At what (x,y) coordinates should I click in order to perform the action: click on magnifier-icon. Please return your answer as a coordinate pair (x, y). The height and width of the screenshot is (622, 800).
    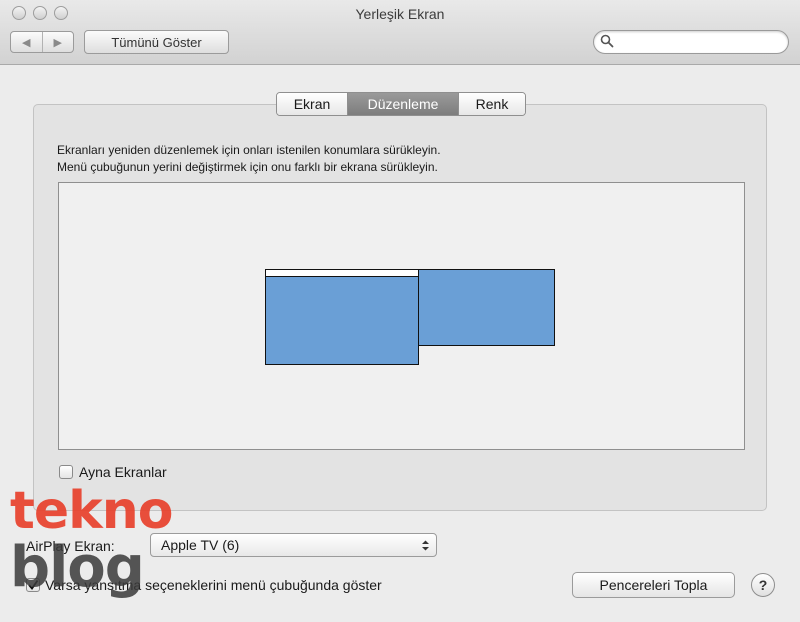
    Looking at the image, I should click on (607, 41).